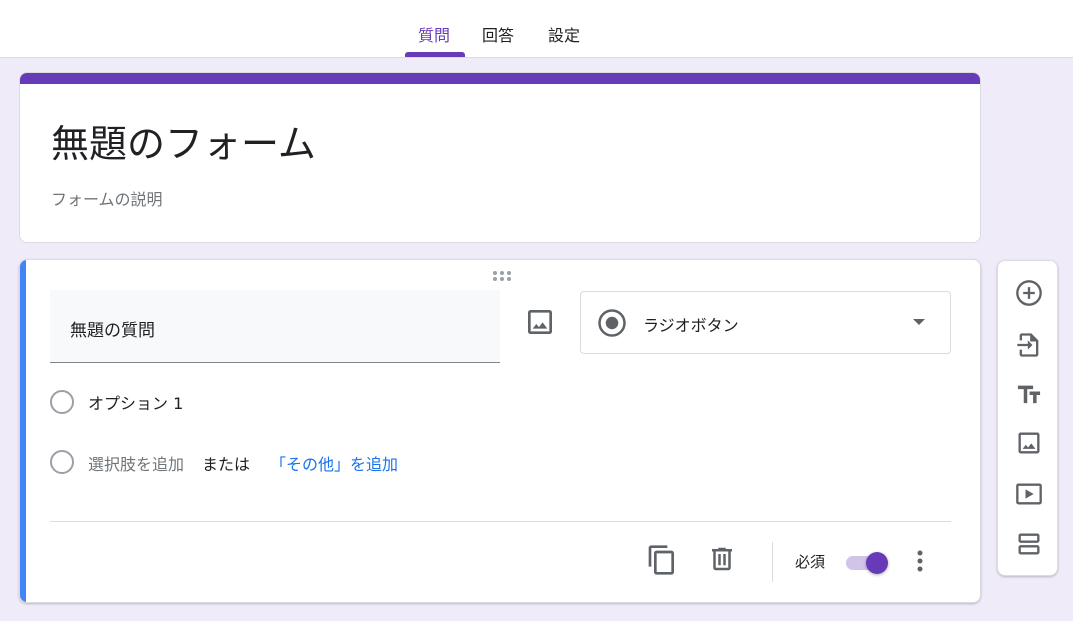 The height and width of the screenshot is (621, 1073). Describe the element at coordinates (502, 276) in the screenshot. I see `drag-handle-icon` at that location.